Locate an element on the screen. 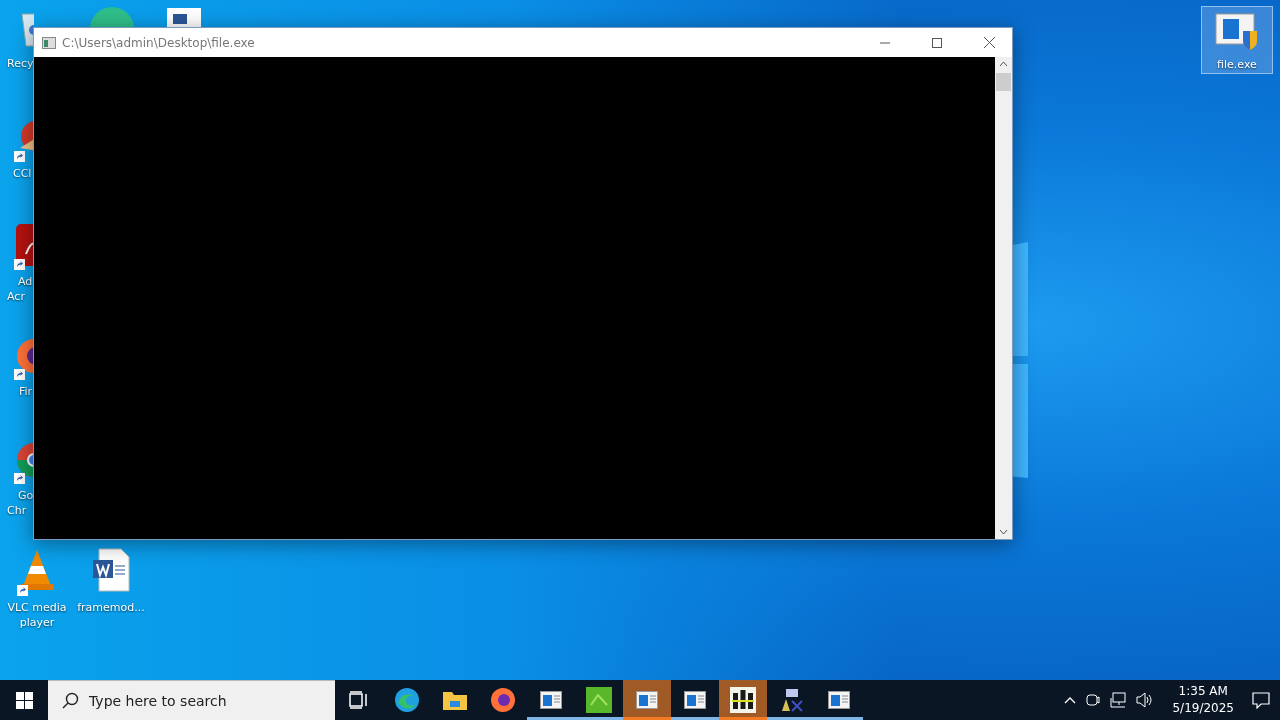 This screenshot has height=720, width=1280. icon-label: Go is located at coordinates (25, 495).